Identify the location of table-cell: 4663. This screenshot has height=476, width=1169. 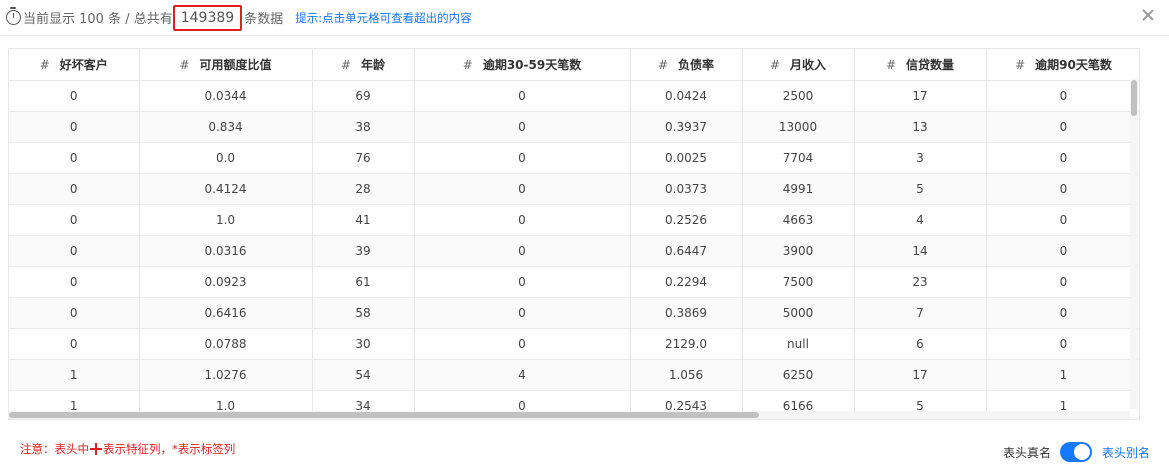
(798, 220).